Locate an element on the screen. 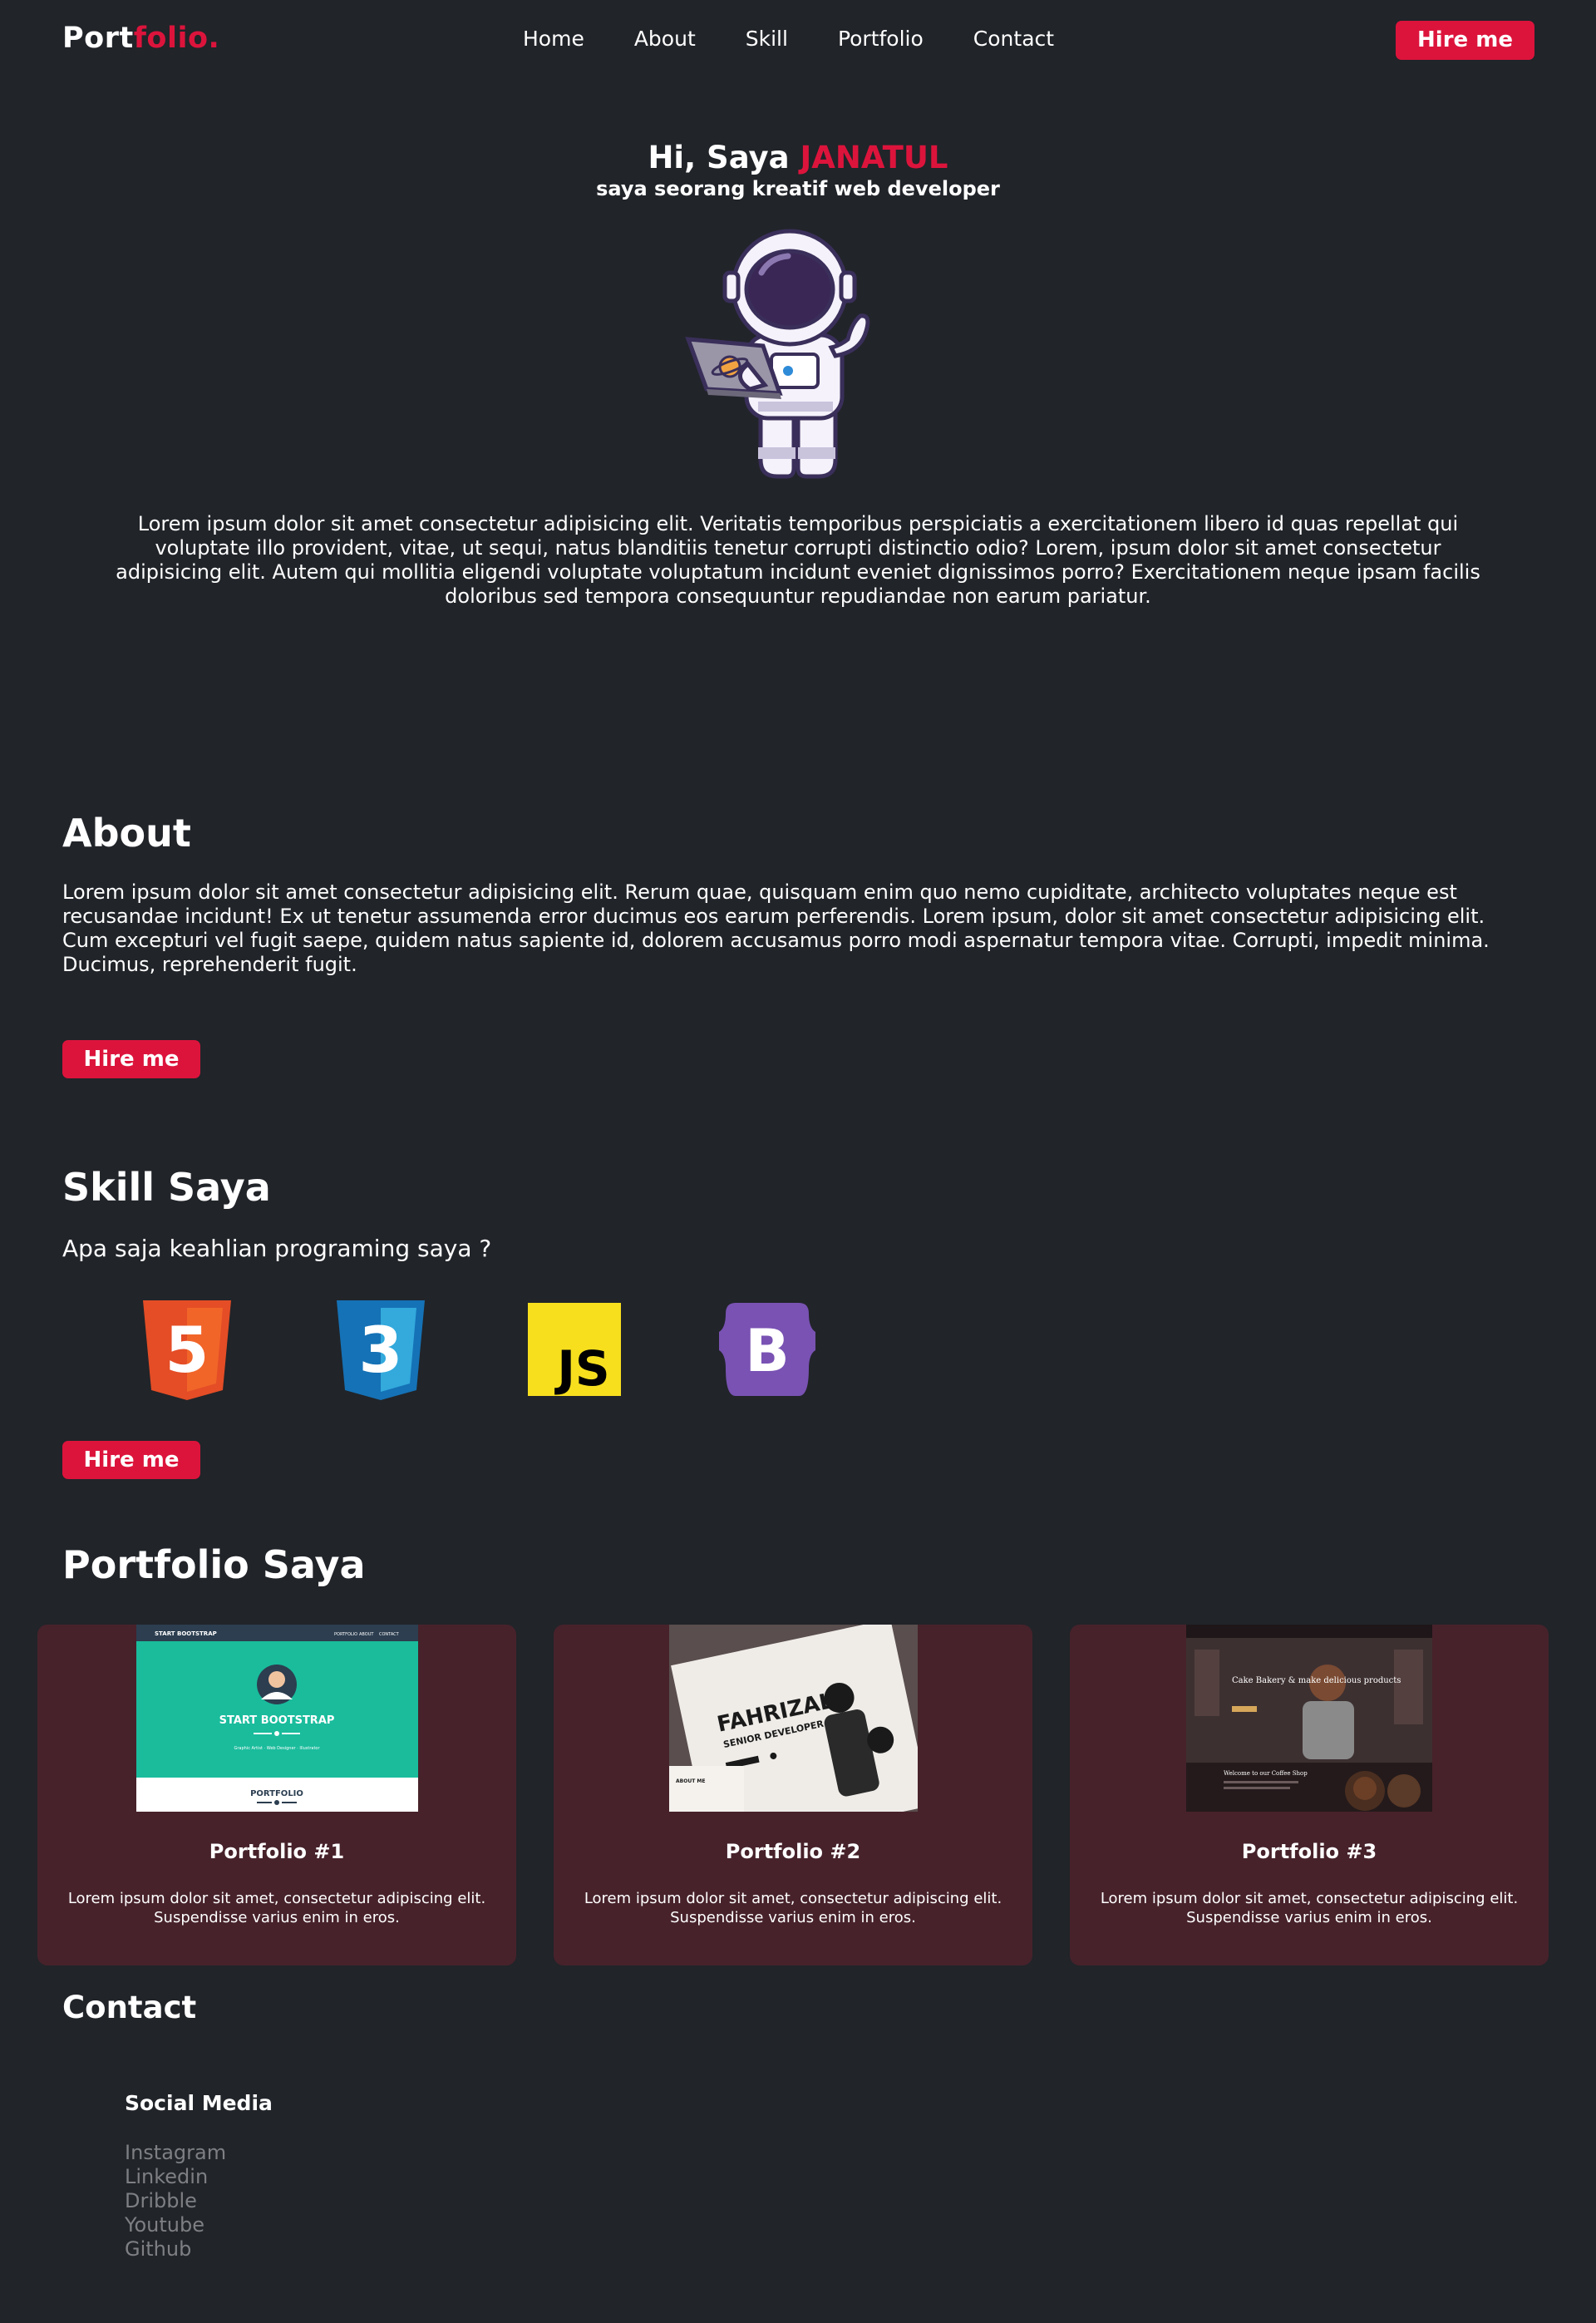 The height and width of the screenshot is (2323, 1596). social-media-title: Social Media is located at coordinates (199, 2103).